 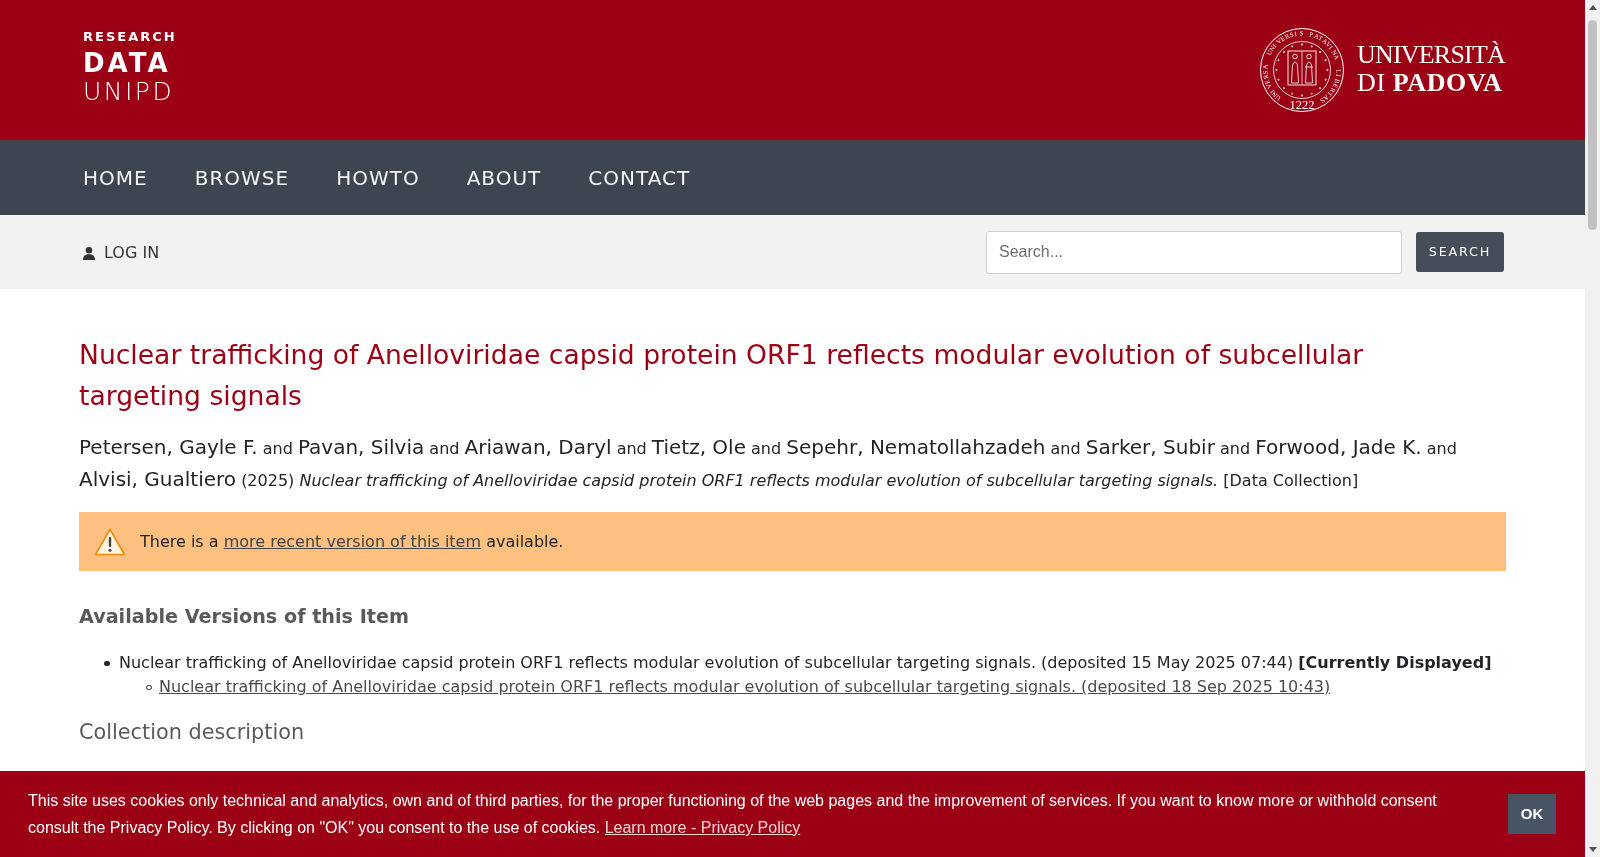 What do you see at coordinates (745, 686) in the screenshot?
I see `version-link: Nuclear trafficking of Anelloviridae capsid protein ORF1 reflects modular evolution of subcellular targeting signals. (deposited 18 Sep 2025 10:43)` at bounding box center [745, 686].